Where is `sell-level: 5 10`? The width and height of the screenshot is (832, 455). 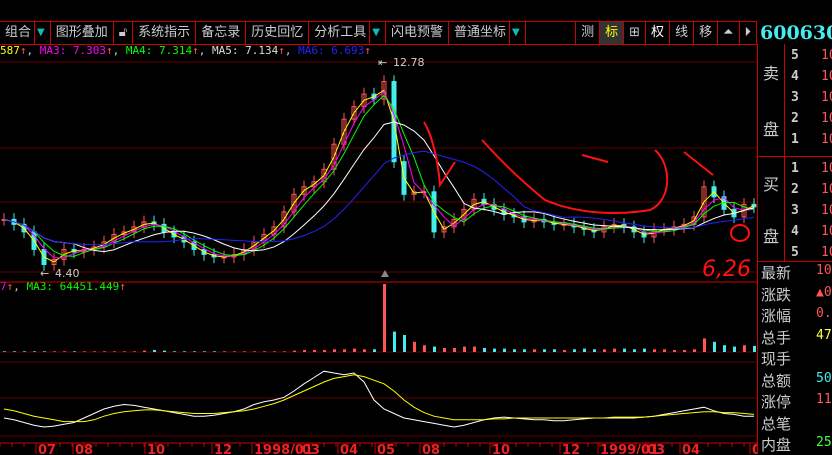
sell-level: 5 10 is located at coordinates (811, 55).